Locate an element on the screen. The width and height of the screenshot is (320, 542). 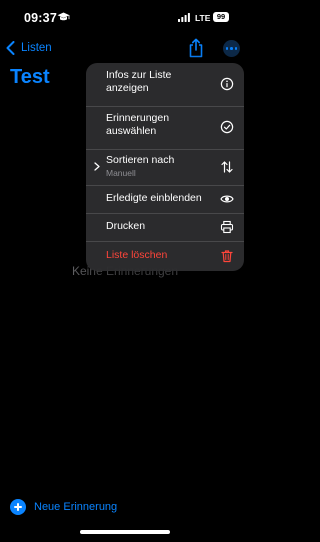
checkmark-circle-icon is located at coordinates (227, 127).